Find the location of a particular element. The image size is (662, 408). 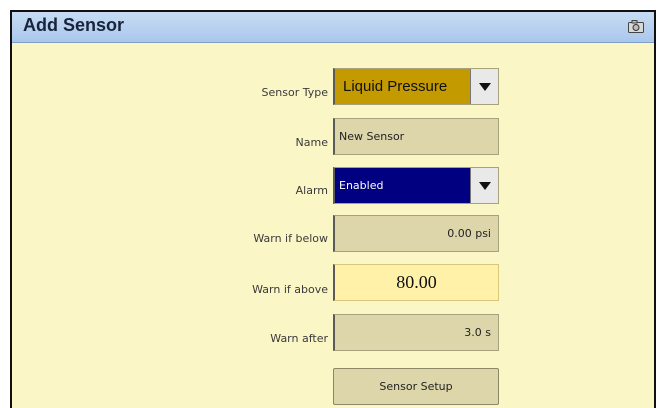

warn-above-value: 80.00 is located at coordinates (416, 282).